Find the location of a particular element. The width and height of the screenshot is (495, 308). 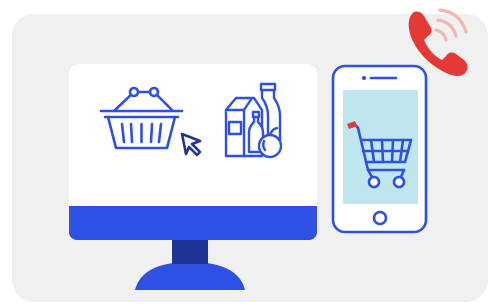

monitor-stand-base is located at coordinates (190, 276).